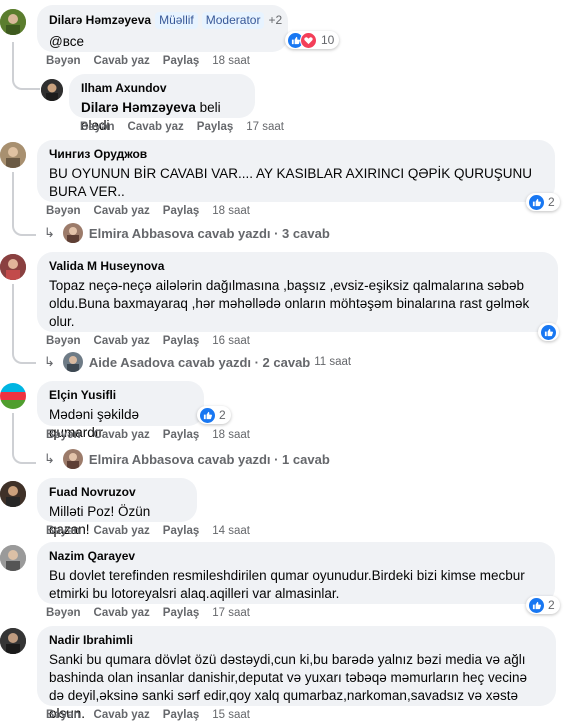  Describe the element at coordinates (231, 341) in the screenshot. I see `comment-time: 16 saat` at that location.